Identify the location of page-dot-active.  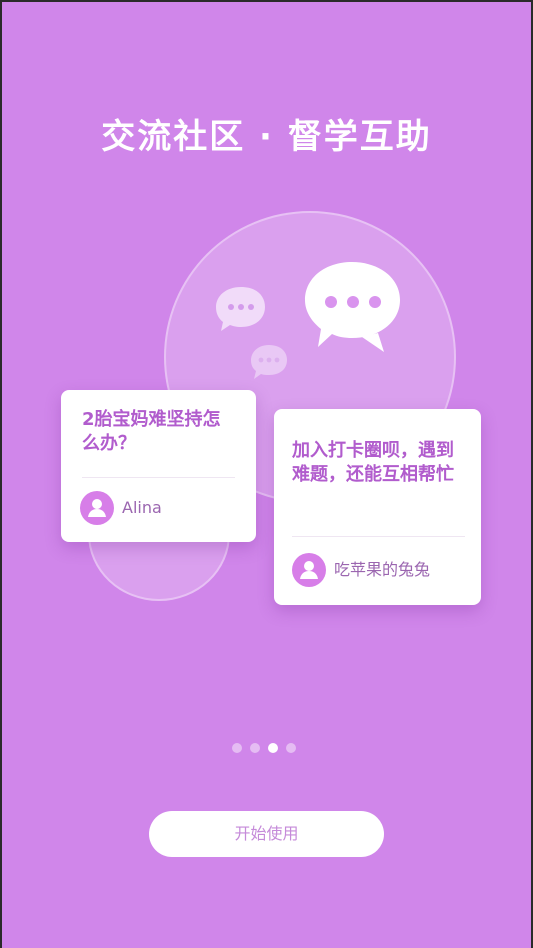
(273, 748).